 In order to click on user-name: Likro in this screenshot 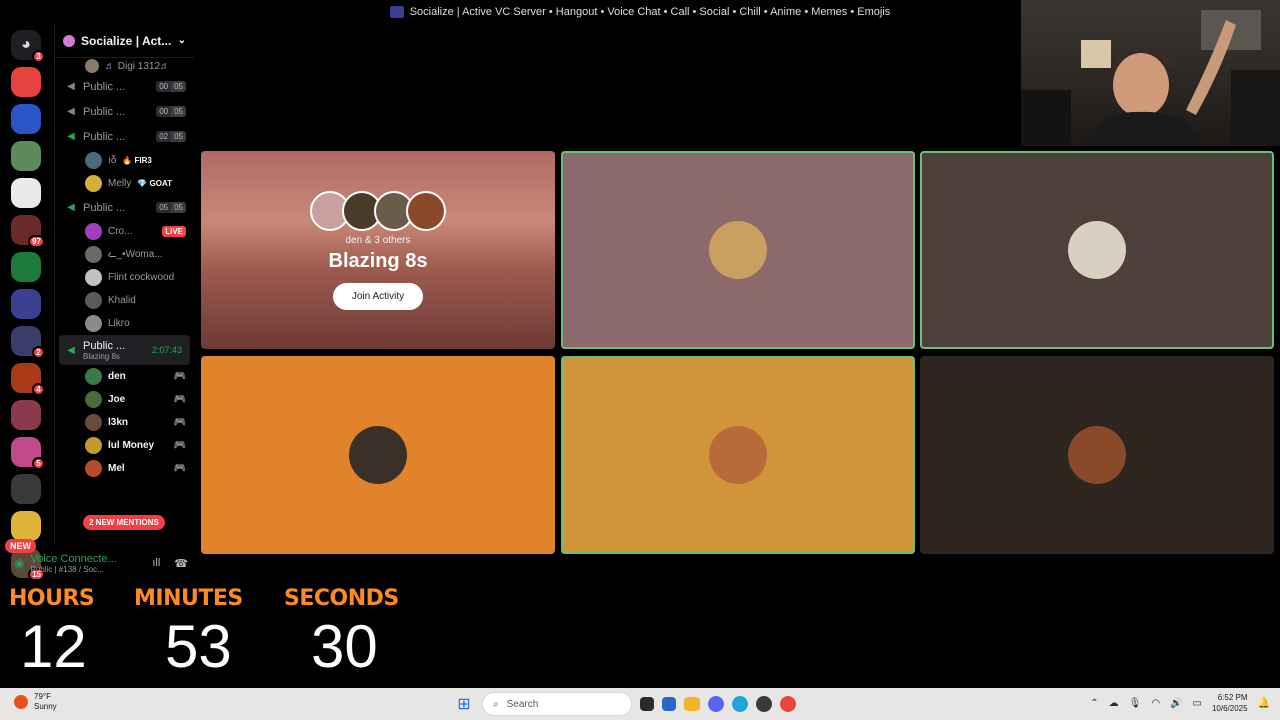, I will do `click(119, 323)`.